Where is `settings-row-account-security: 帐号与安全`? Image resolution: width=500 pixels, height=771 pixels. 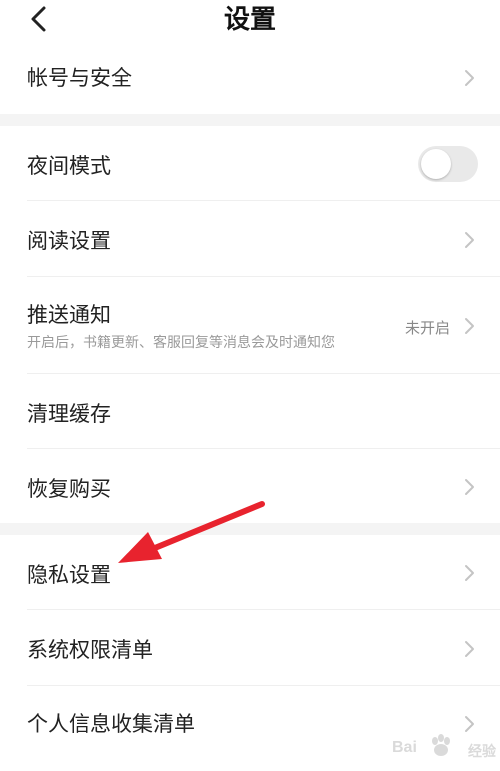
settings-row-account-security: 帐号与安全 is located at coordinates (250, 77).